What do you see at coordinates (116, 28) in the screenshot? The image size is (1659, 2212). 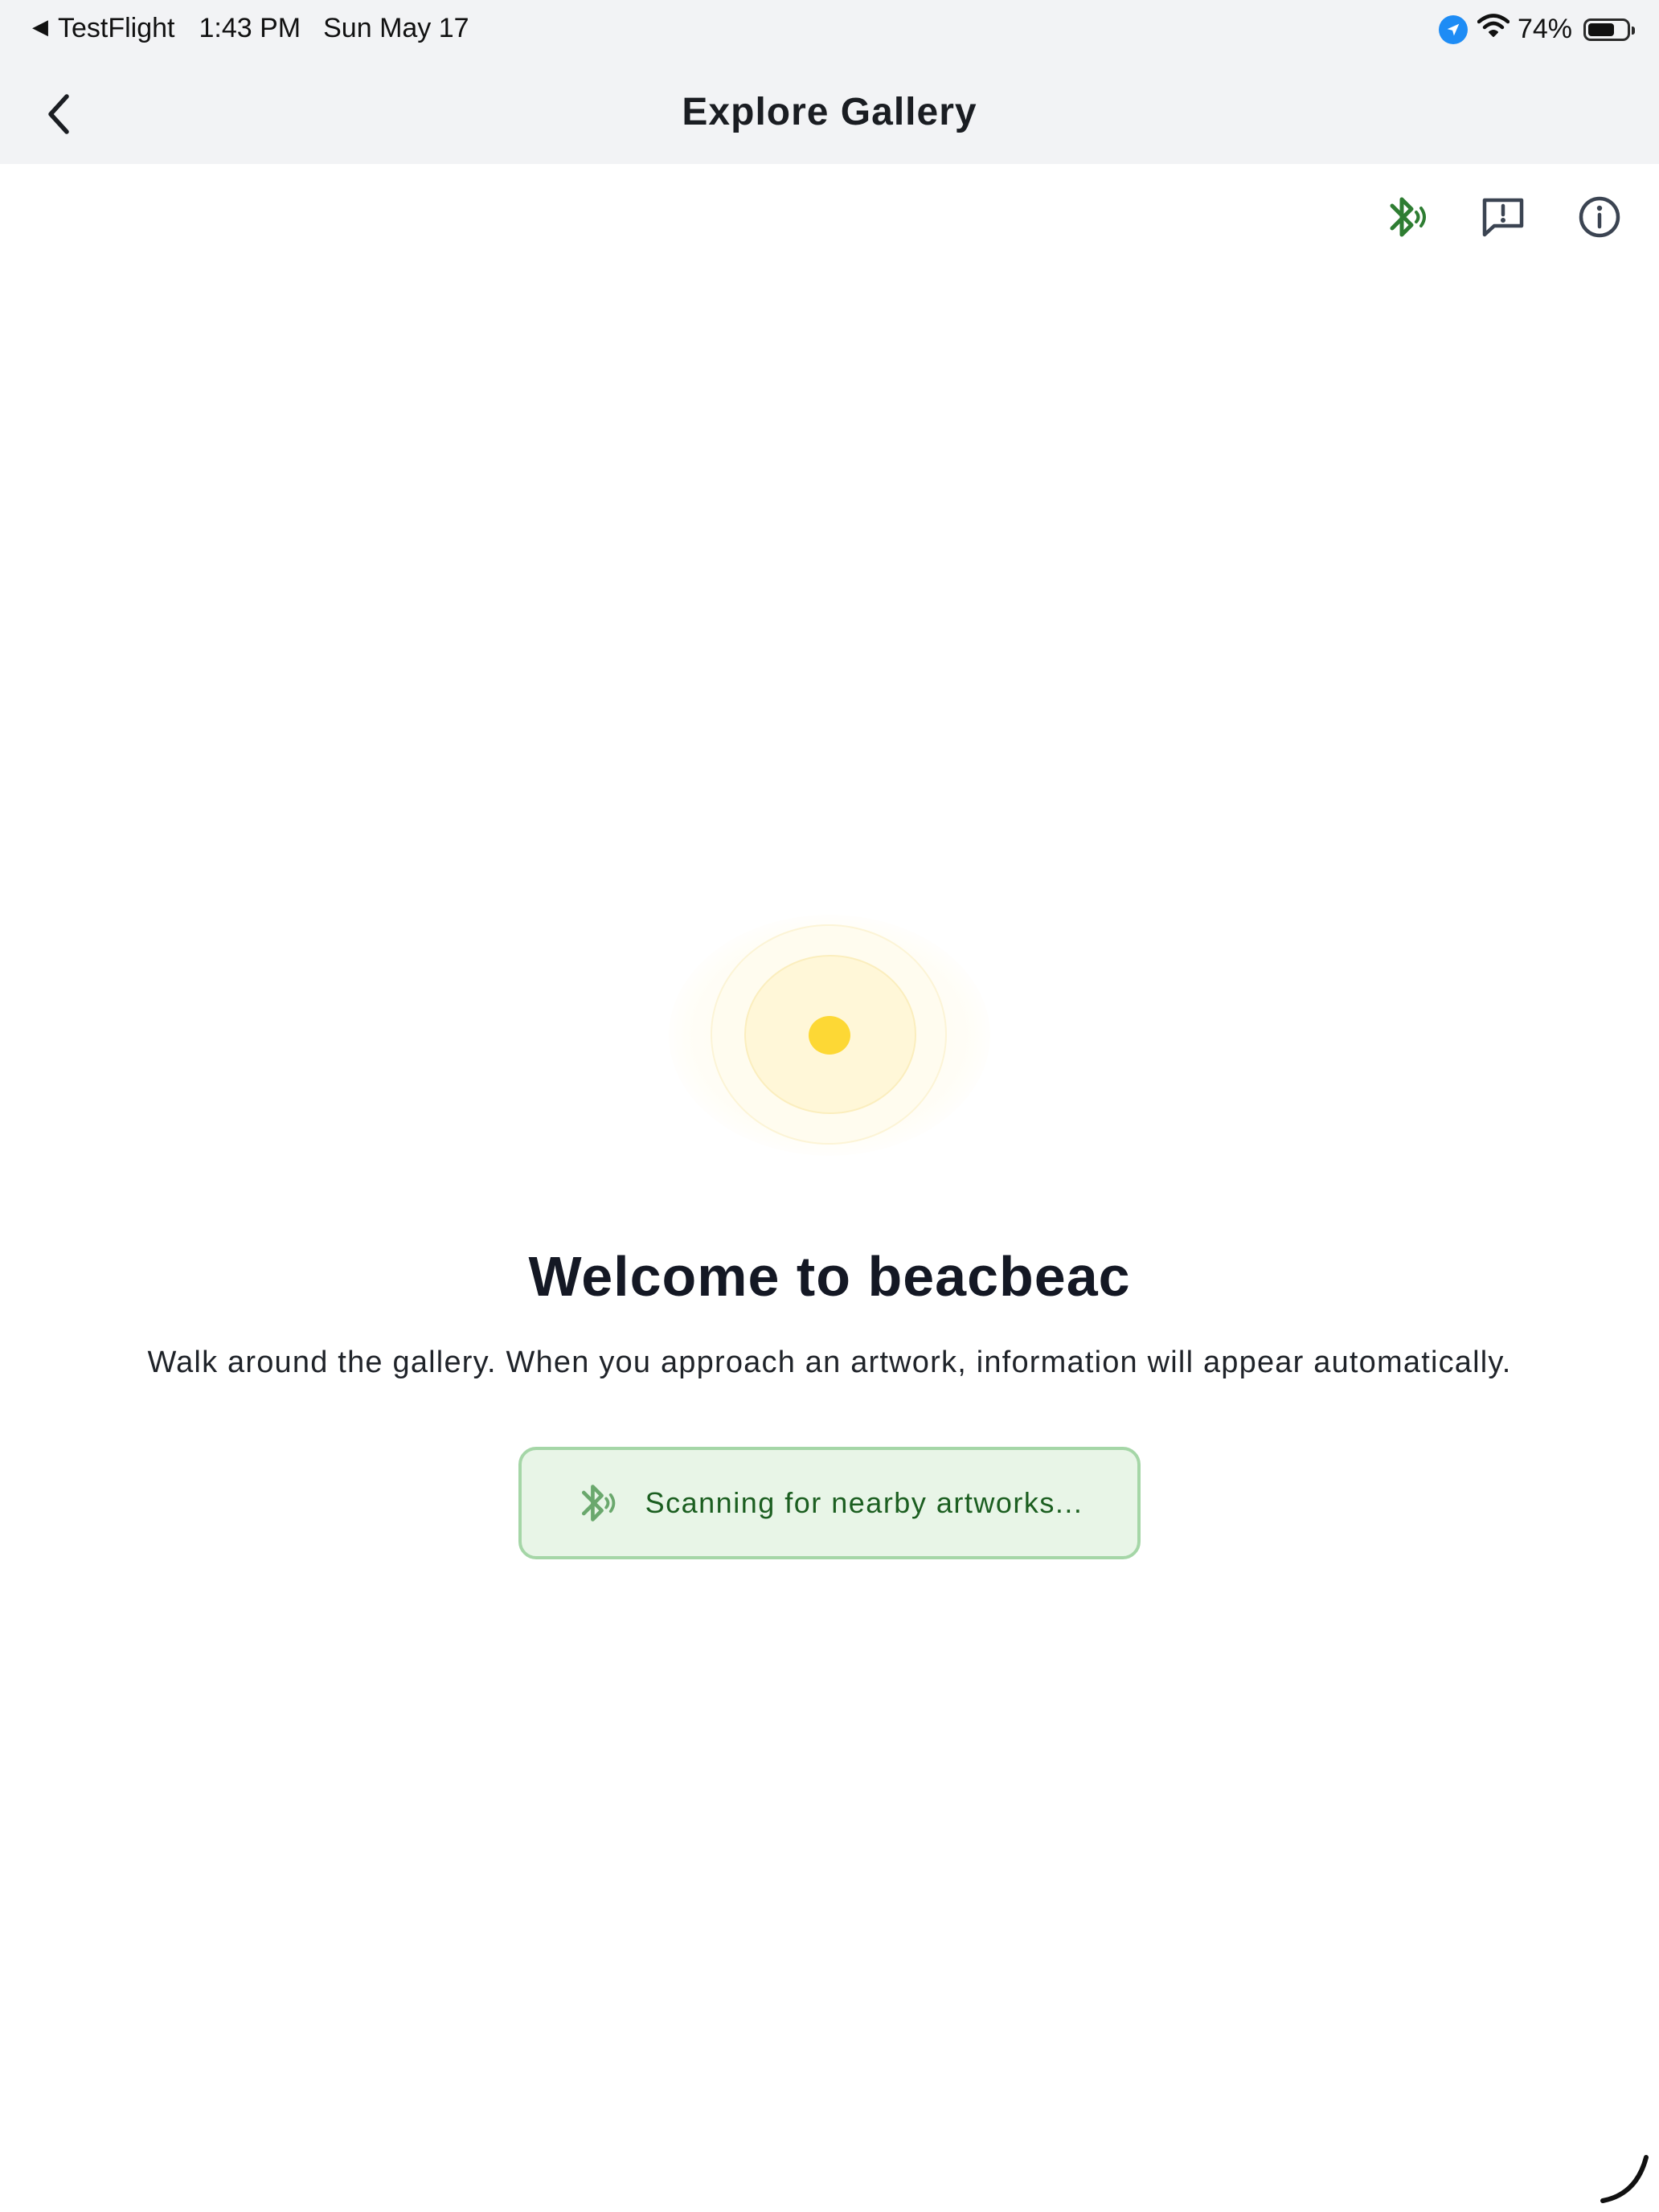 I see `back-to-app-label: TestFlight` at bounding box center [116, 28].